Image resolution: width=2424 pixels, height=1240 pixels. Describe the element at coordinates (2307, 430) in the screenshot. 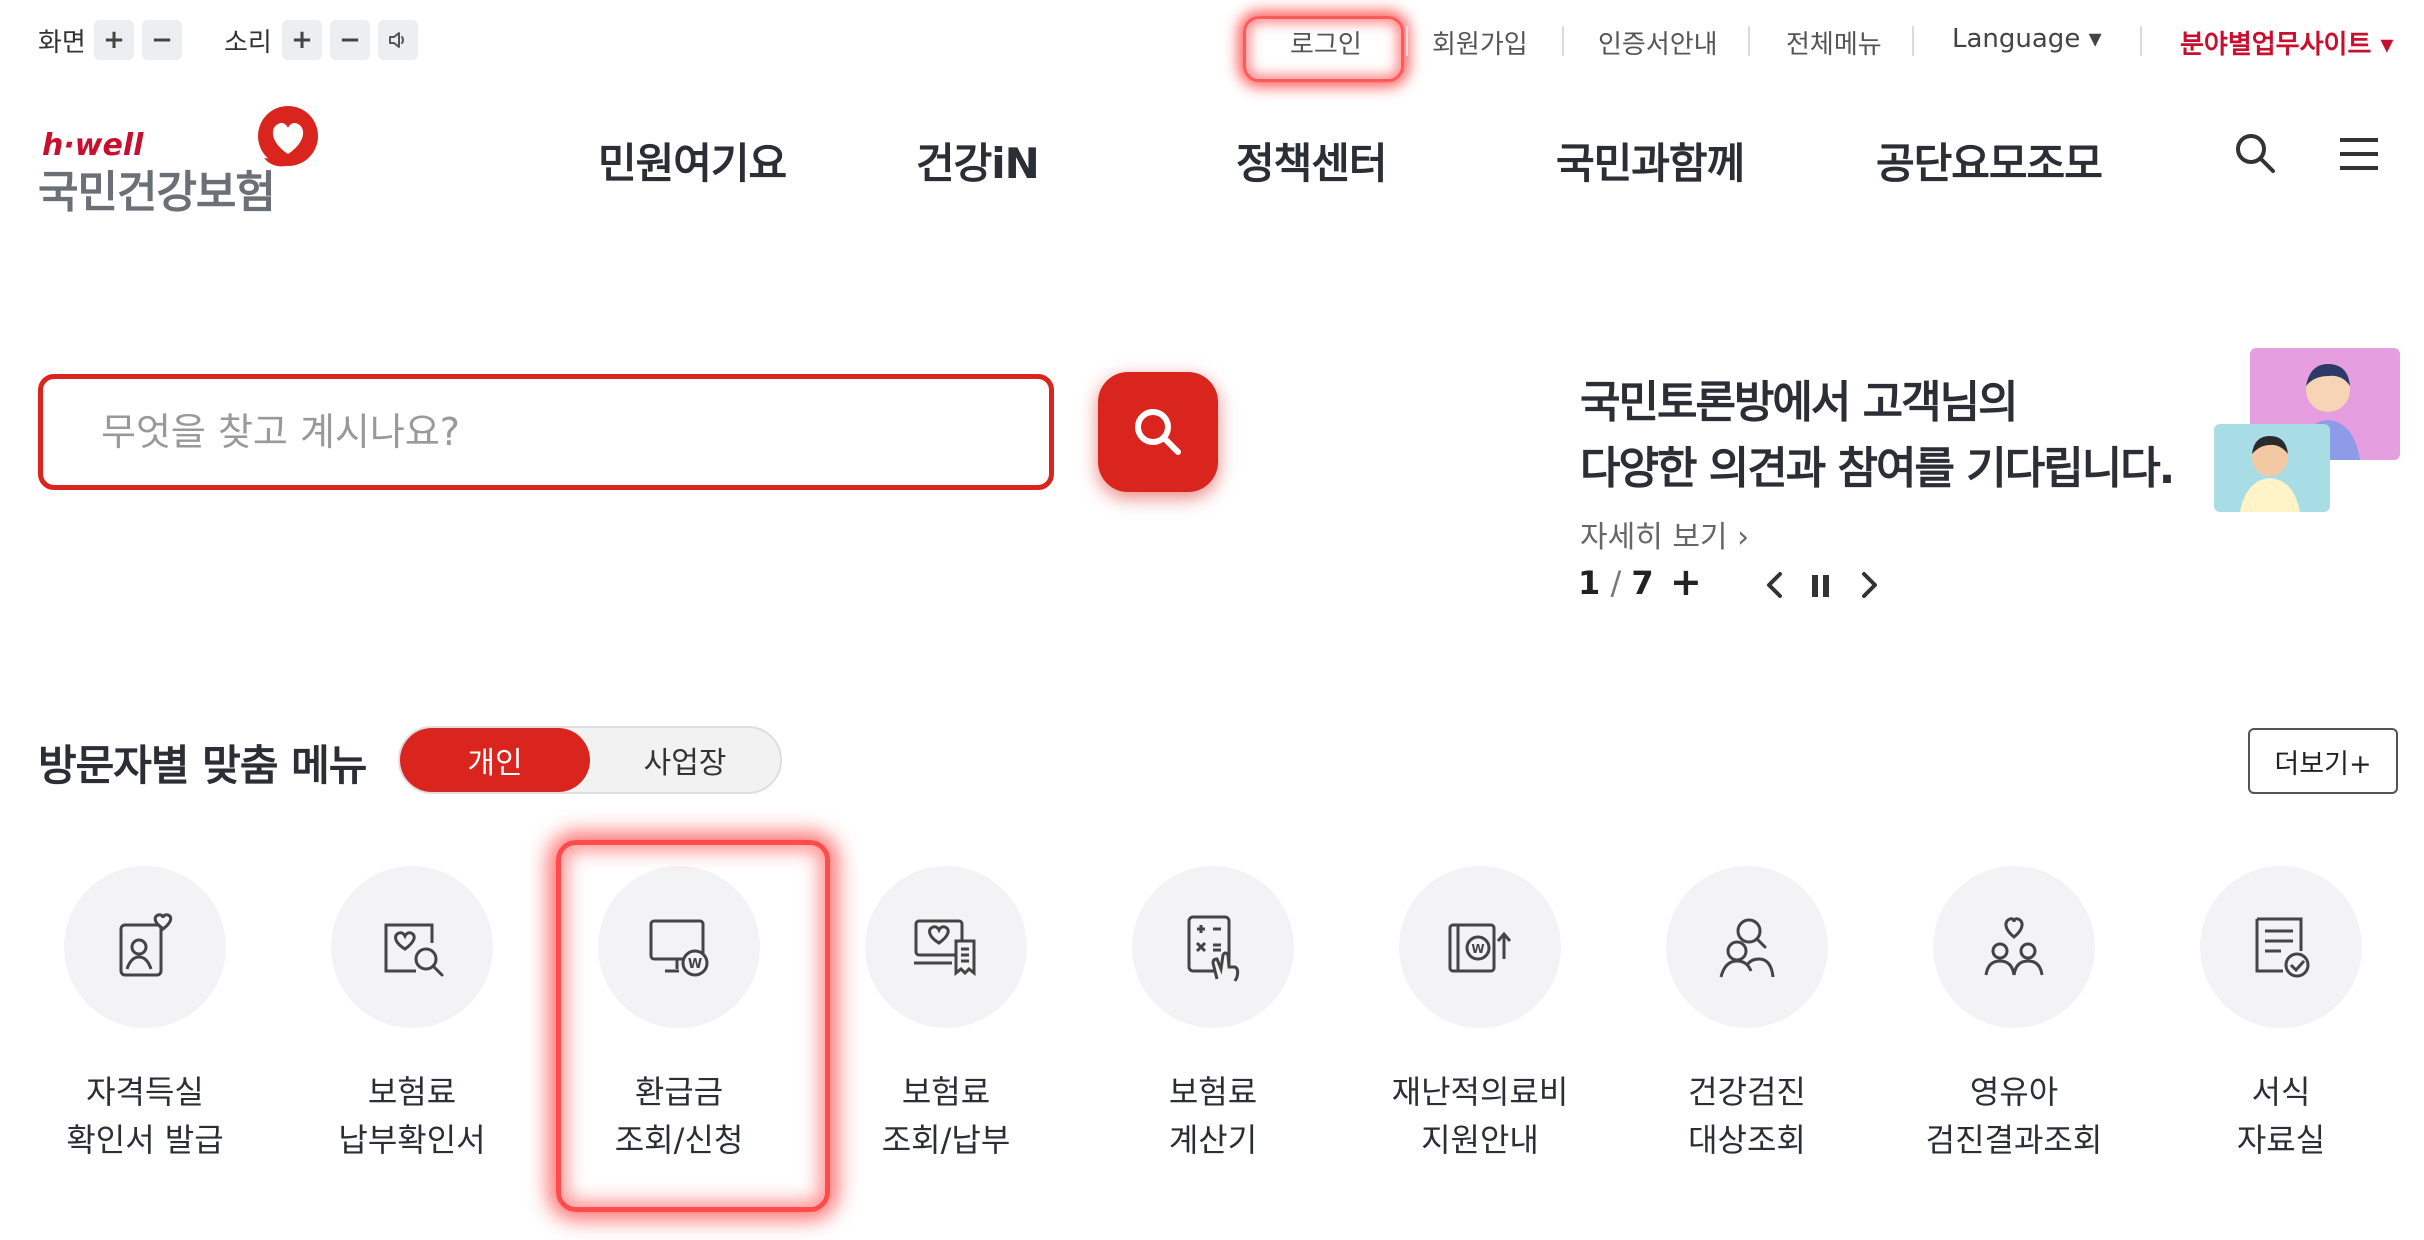

I see `discussion-illustration` at that location.